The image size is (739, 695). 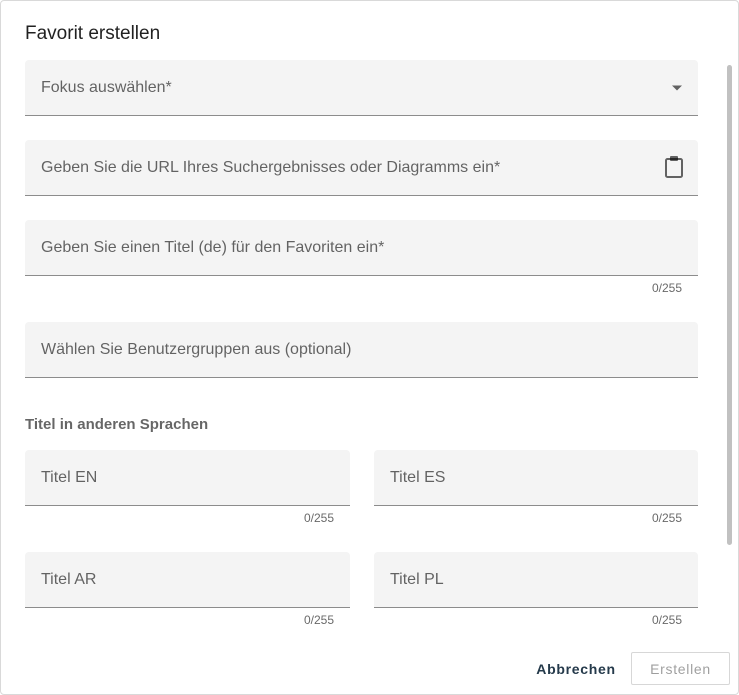 I want to click on create-button: Erstellen, so click(x=680, y=668).